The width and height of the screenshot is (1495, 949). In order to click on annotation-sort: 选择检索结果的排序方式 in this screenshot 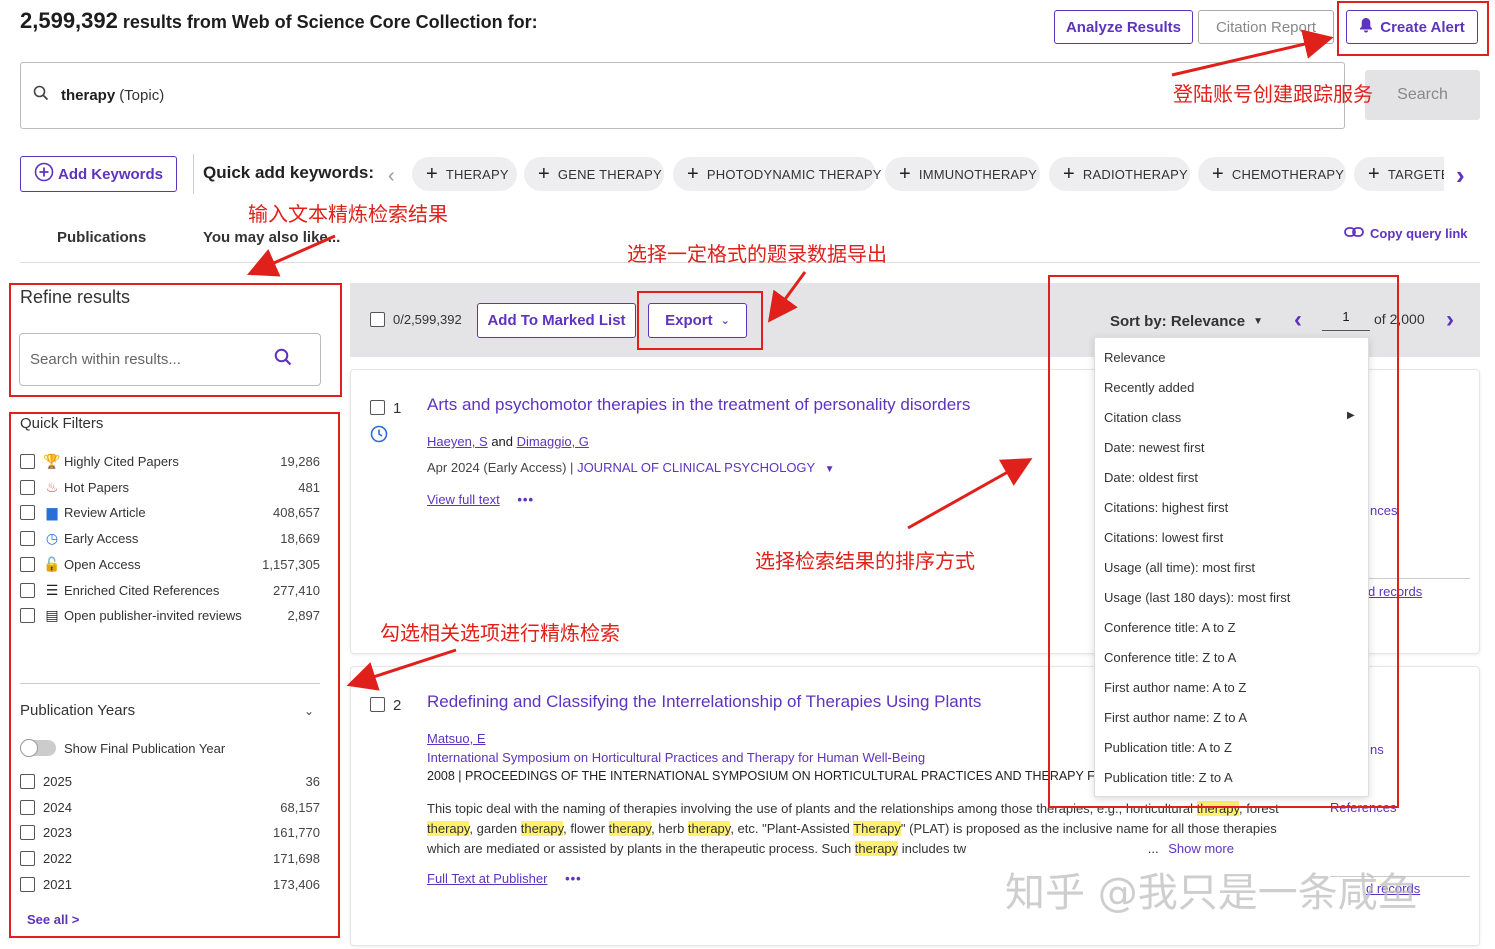, I will do `click(865, 561)`.